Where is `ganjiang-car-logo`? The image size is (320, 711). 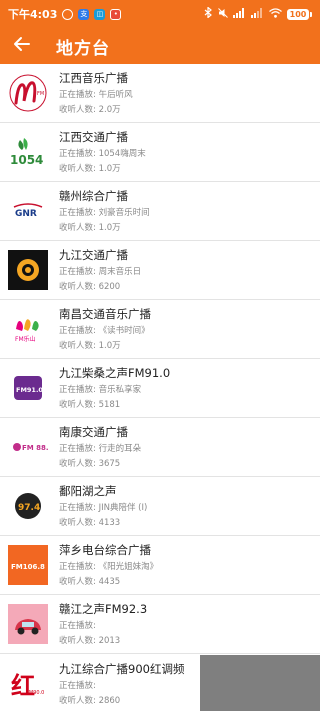 ganjiang-car-logo is located at coordinates (28, 624).